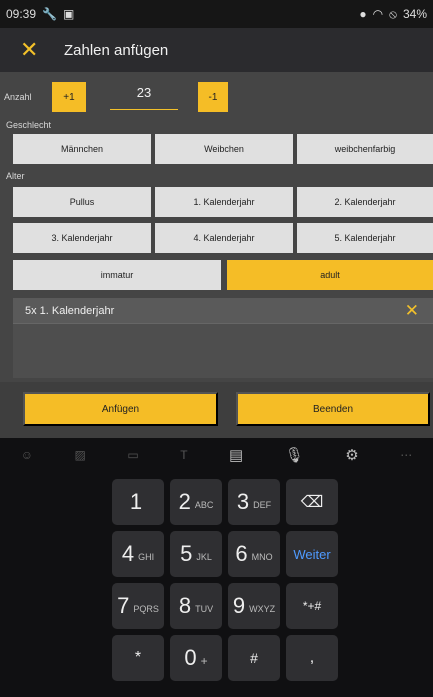 Image resolution: width=433 pixels, height=697 pixels. Describe the element at coordinates (184, 501) in the screenshot. I see `key-main: 2` at that location.